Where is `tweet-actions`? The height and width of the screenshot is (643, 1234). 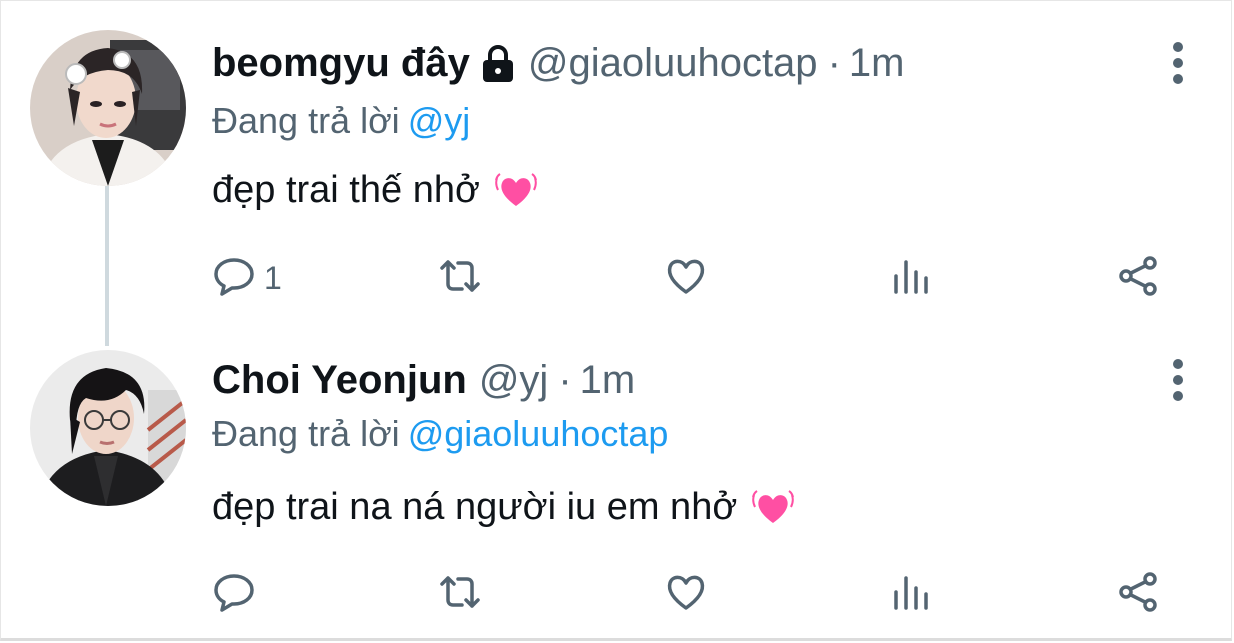
tweet-actions is located at coordinates (692, 594).